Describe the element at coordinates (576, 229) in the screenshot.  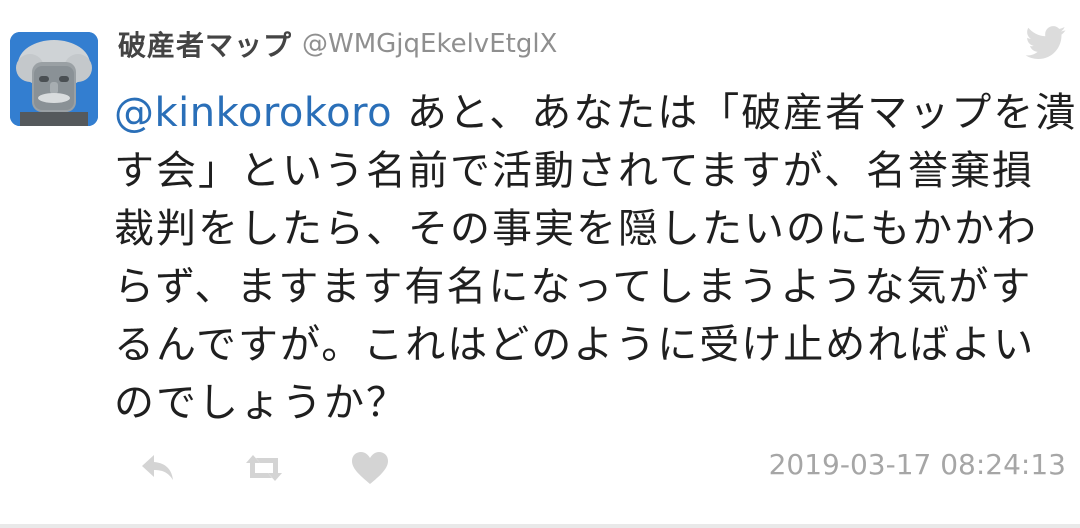
I see `tweet-text-line: 裁判をしたら、その事実を隠したいのにもかかわ` at that location.